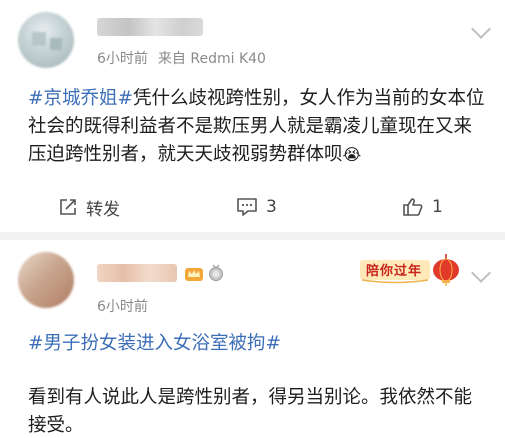 This screenshot has height=438, width=505. I want to click on comment-icon, so click(247, 207).